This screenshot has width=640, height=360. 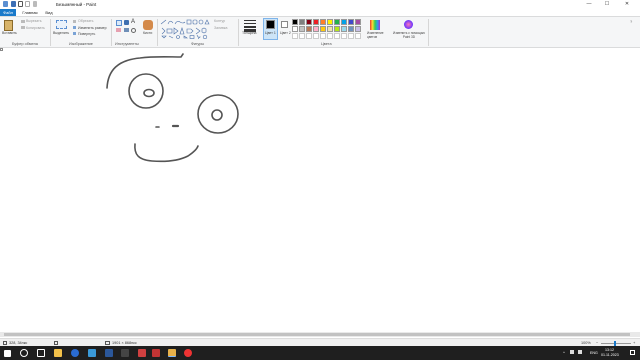 I want to click on save-icon, so click(x=13, y=4).